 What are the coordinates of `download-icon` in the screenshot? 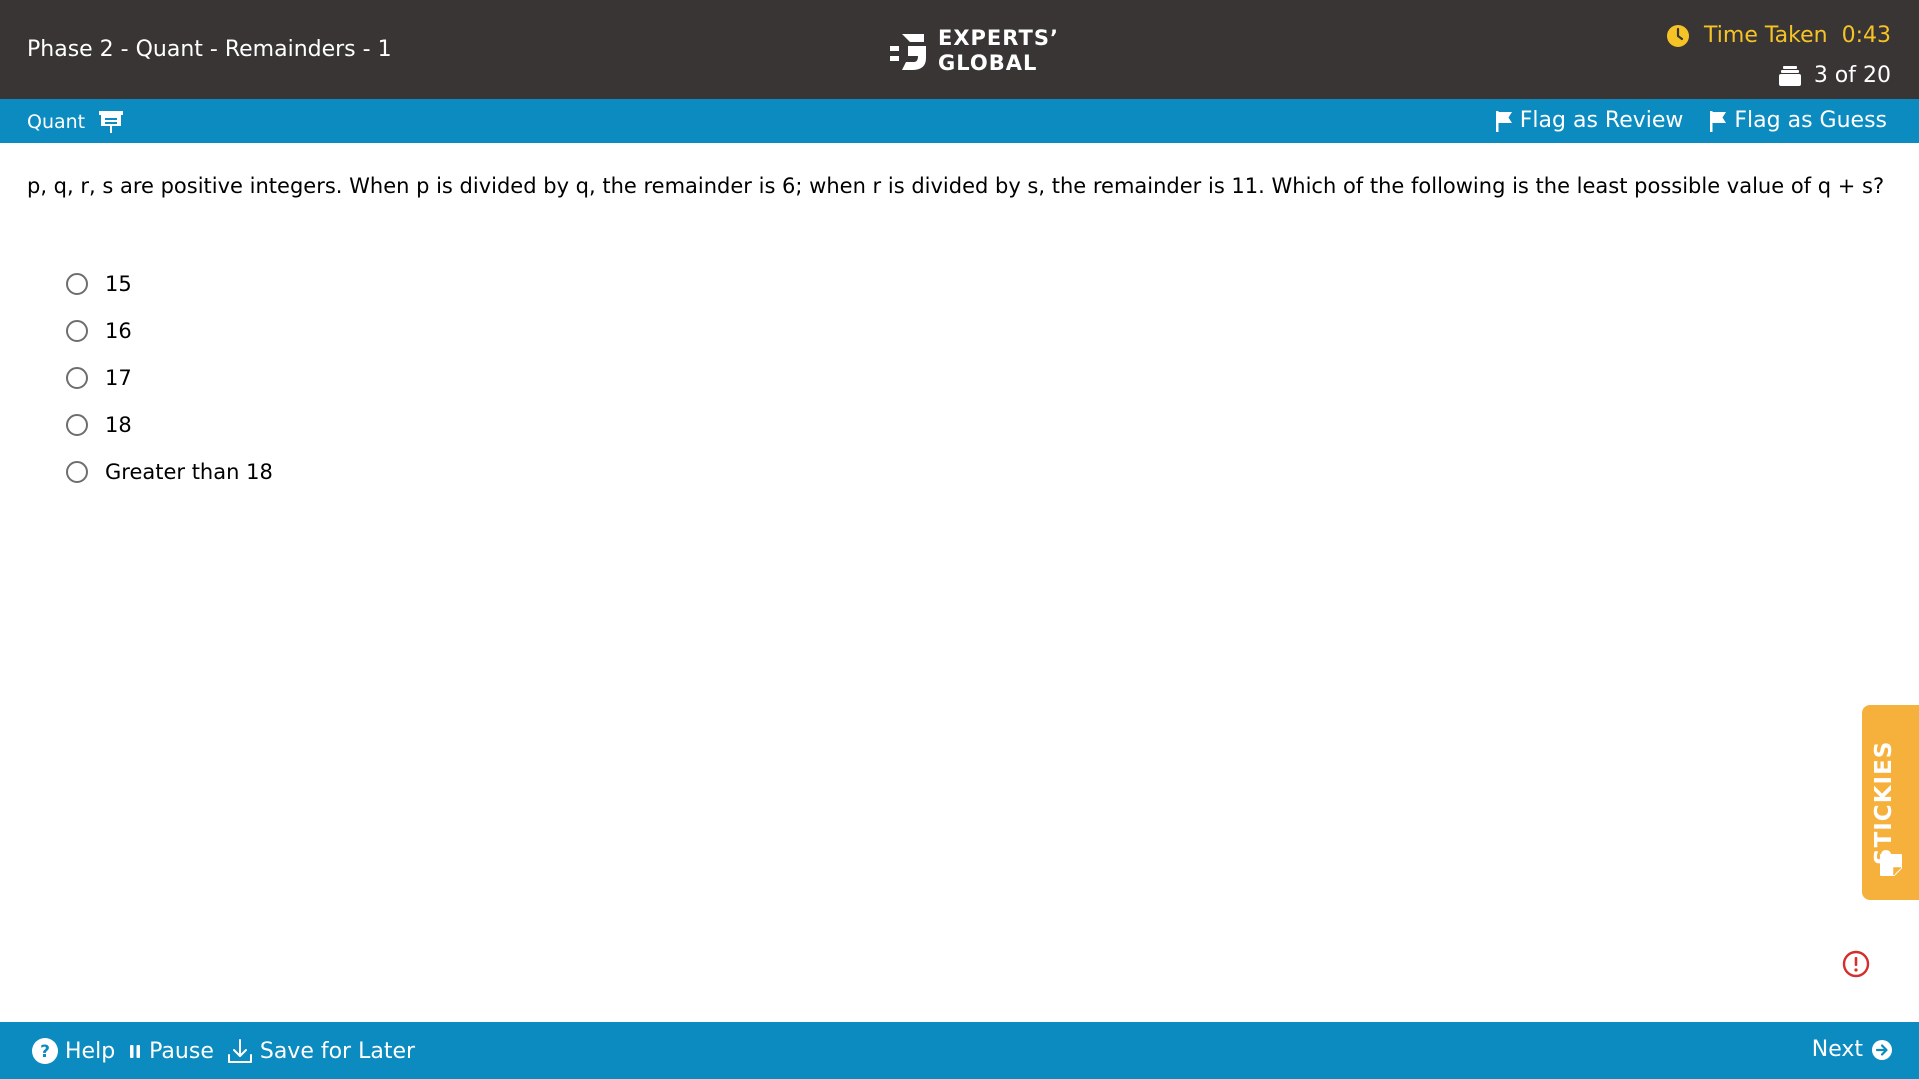 It's located at (239, 1051).